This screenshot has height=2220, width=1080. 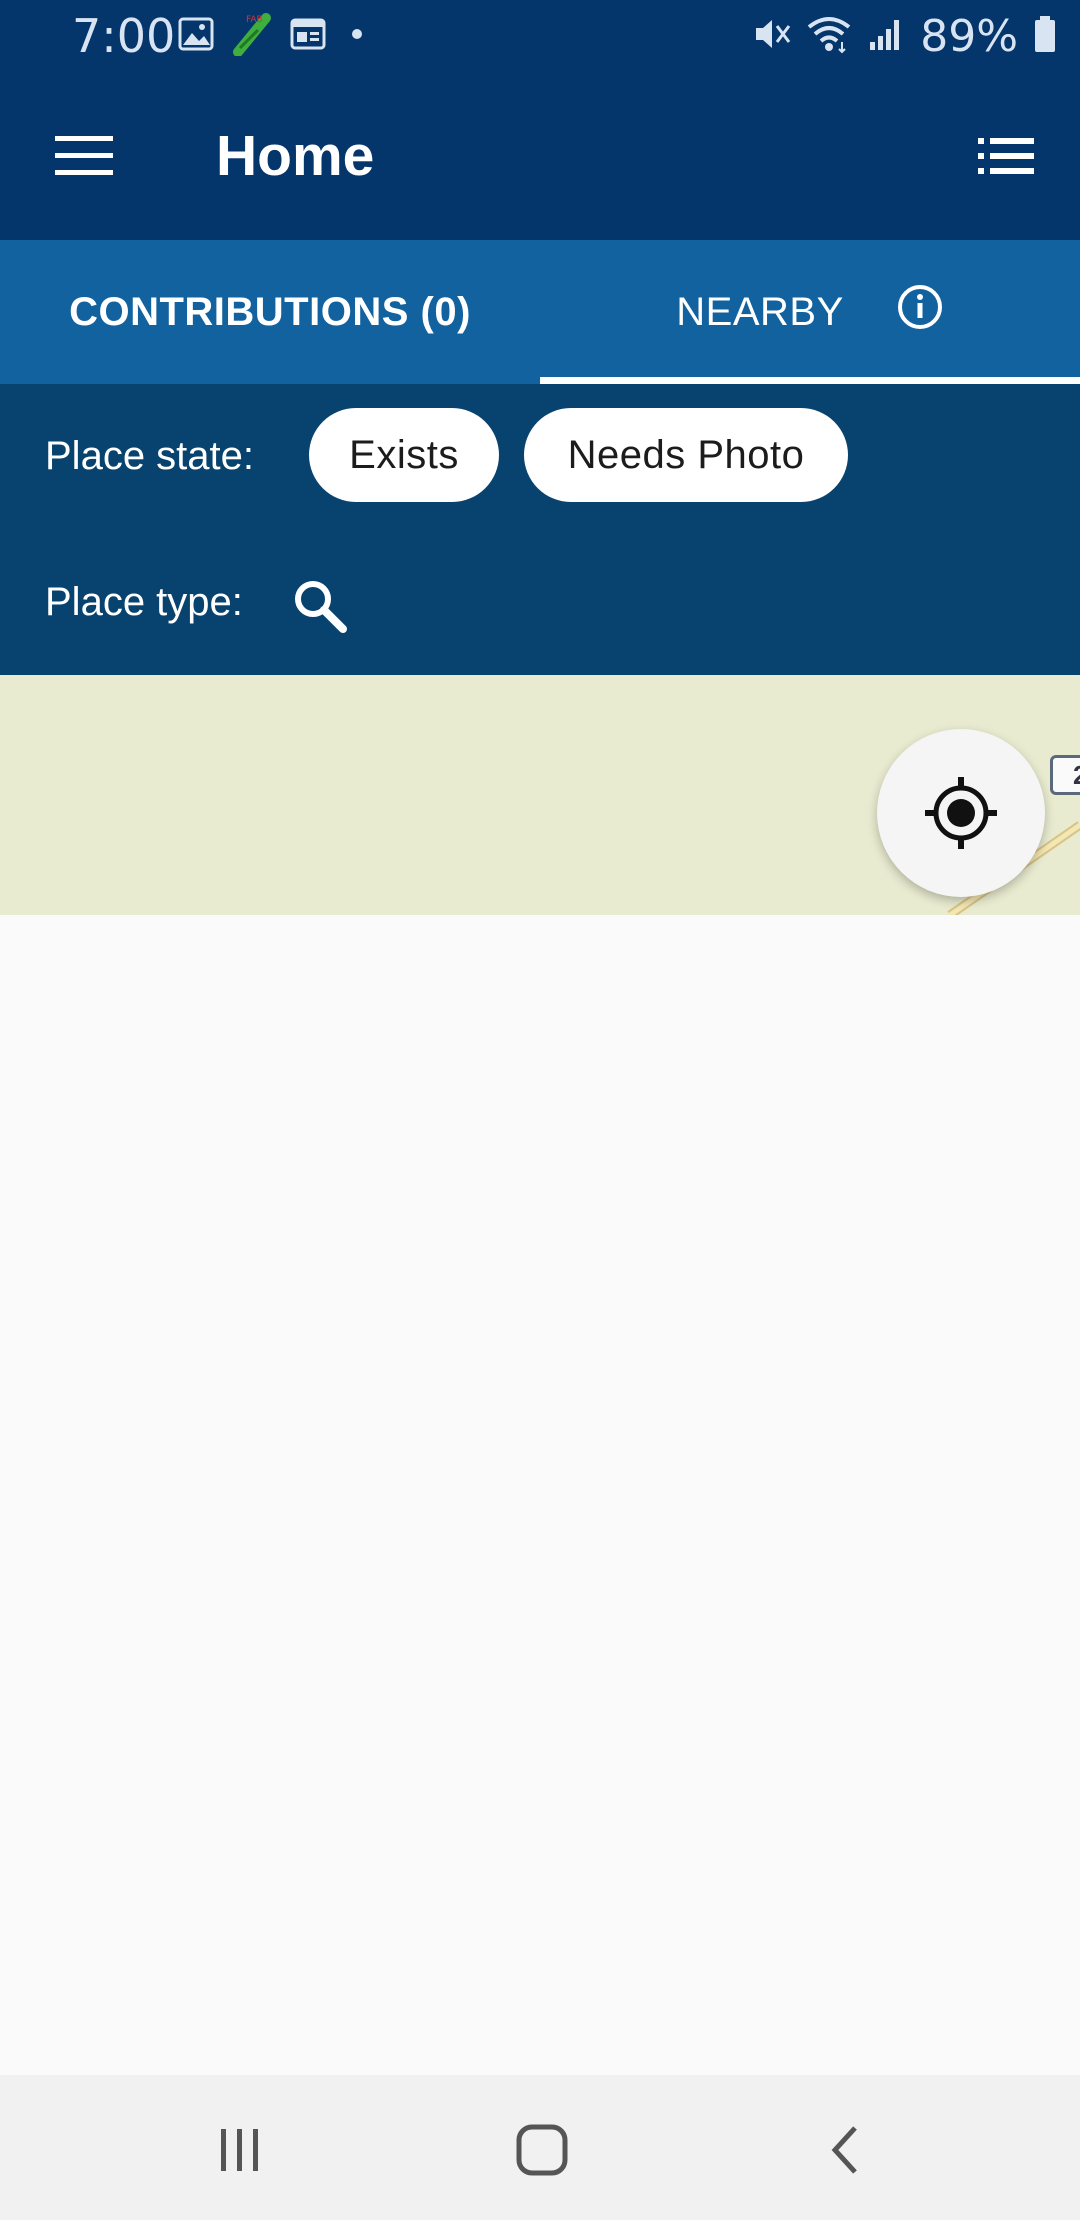 I want to click on recents-icon, so click(x=239, y=2150).